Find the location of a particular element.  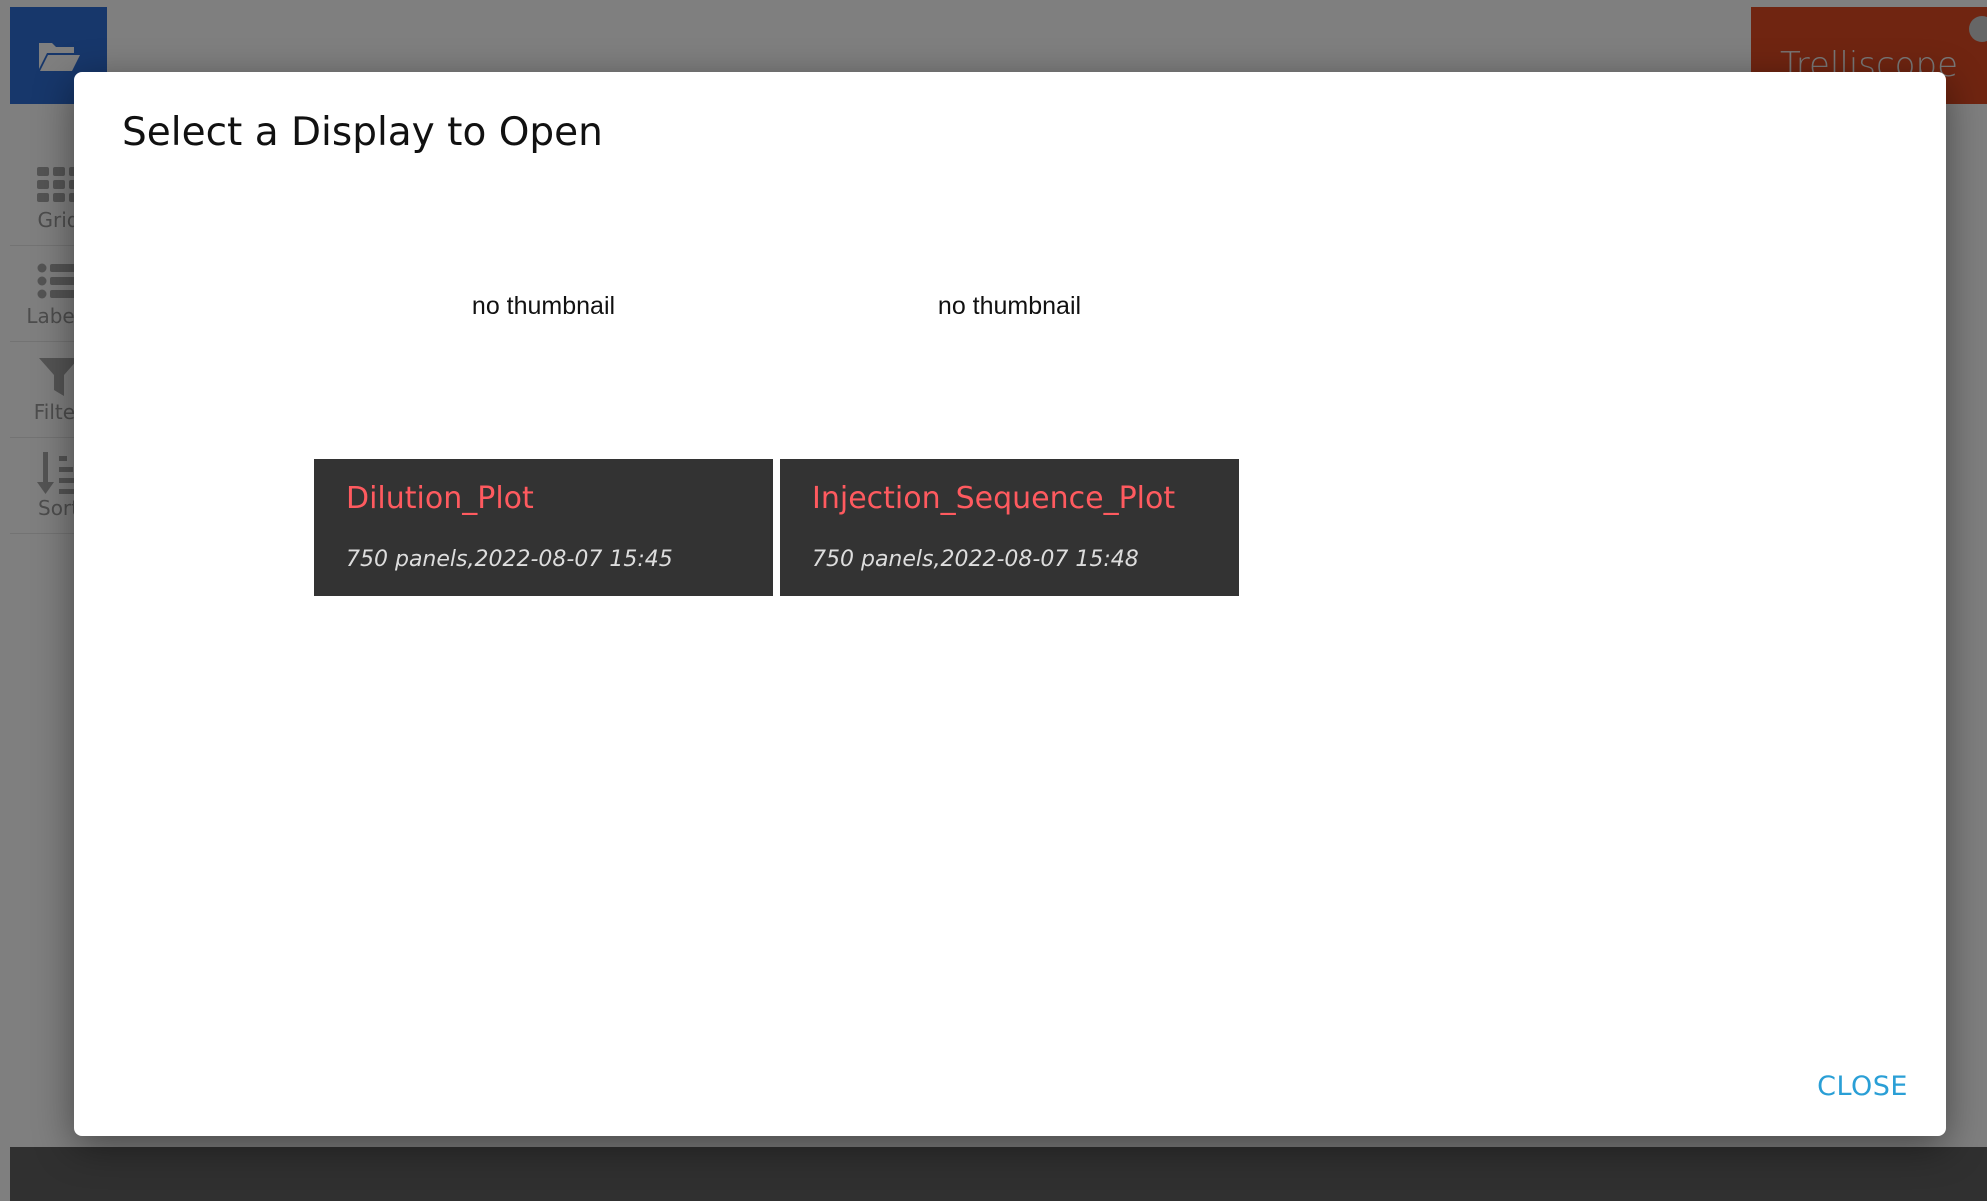

display-name: Dilution_Plot is located at coordinates (440, 498).